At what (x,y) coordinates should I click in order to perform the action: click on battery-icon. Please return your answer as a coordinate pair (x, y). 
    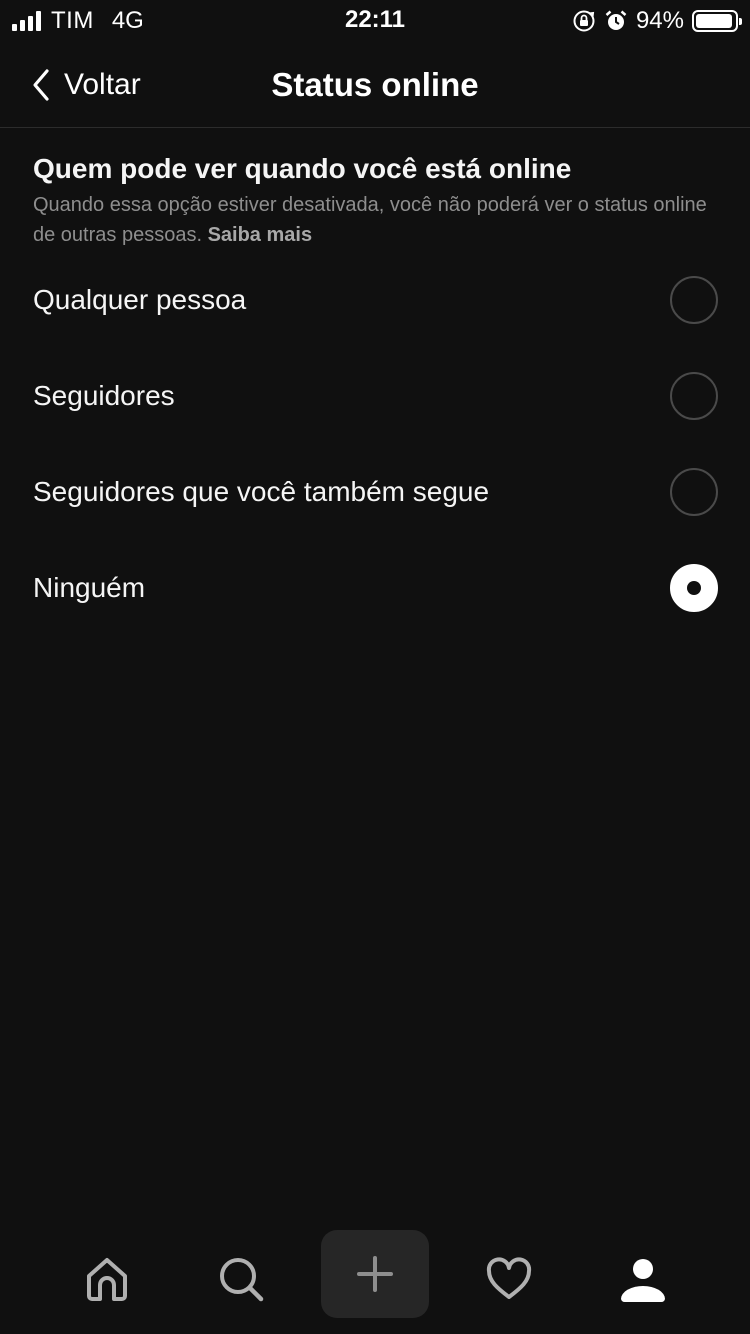
    Looking at the image, I should click on (717, 21).